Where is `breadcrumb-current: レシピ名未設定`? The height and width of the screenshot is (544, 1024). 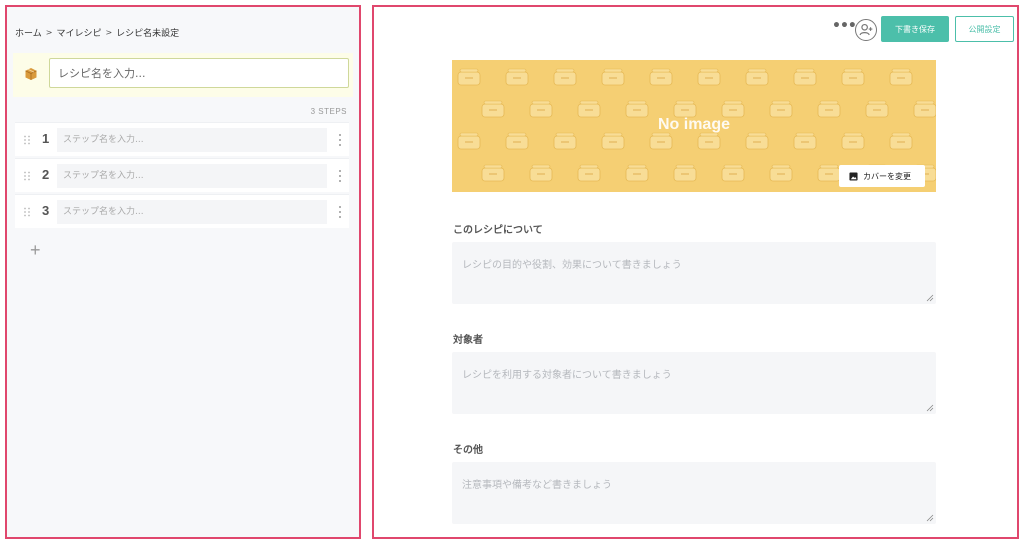
breadcrumb-current: レシピ名未設定 is located at coordinates (148, 34).